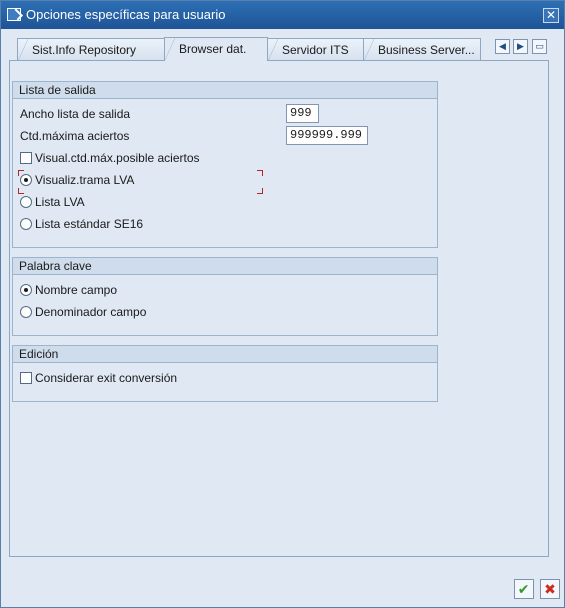  What do you see at coordinates (225, 266) in the screenshot?
I see `group-title: Palabra clave` at bounding box center [225, 266].